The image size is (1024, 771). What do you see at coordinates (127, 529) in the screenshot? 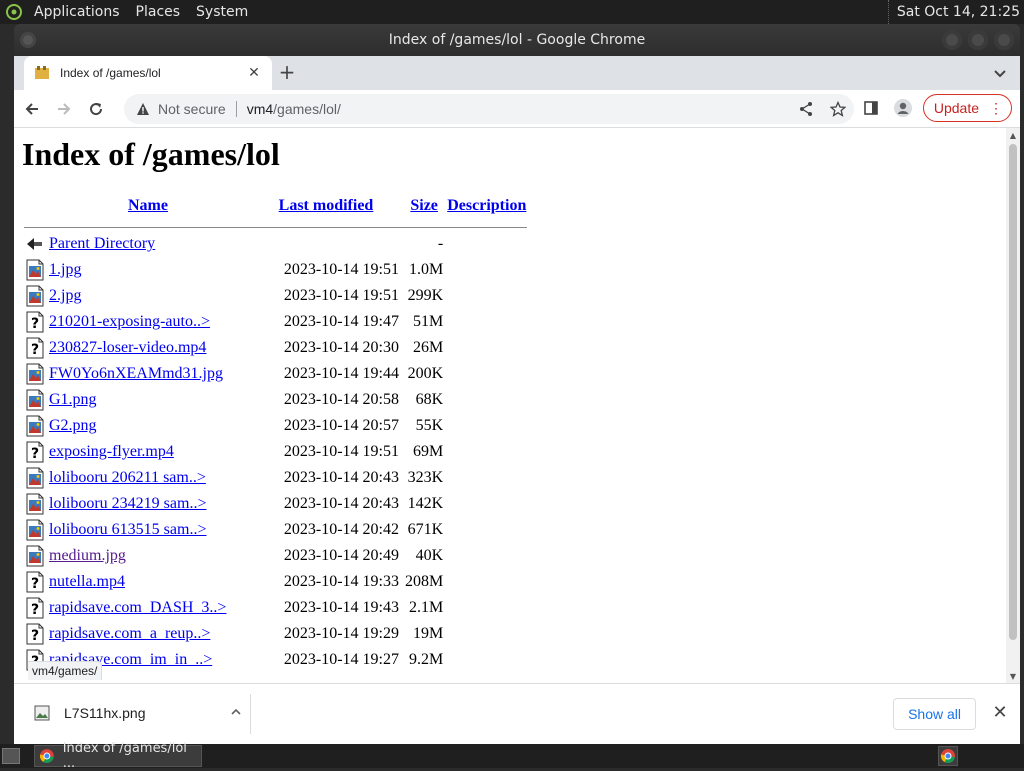
I see `file-link: lolibooru 613515 sam..>` at bounding box center [127, 529].